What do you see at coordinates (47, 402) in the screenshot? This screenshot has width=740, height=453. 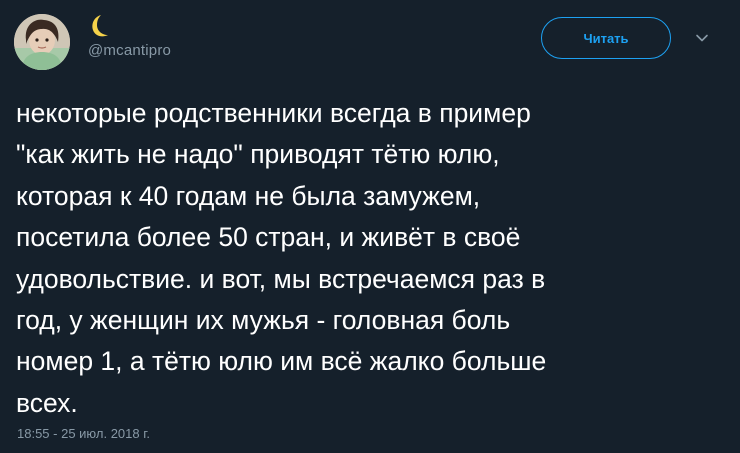 I see `tweet-text-line: всех.` at bounding box center [47, 402].